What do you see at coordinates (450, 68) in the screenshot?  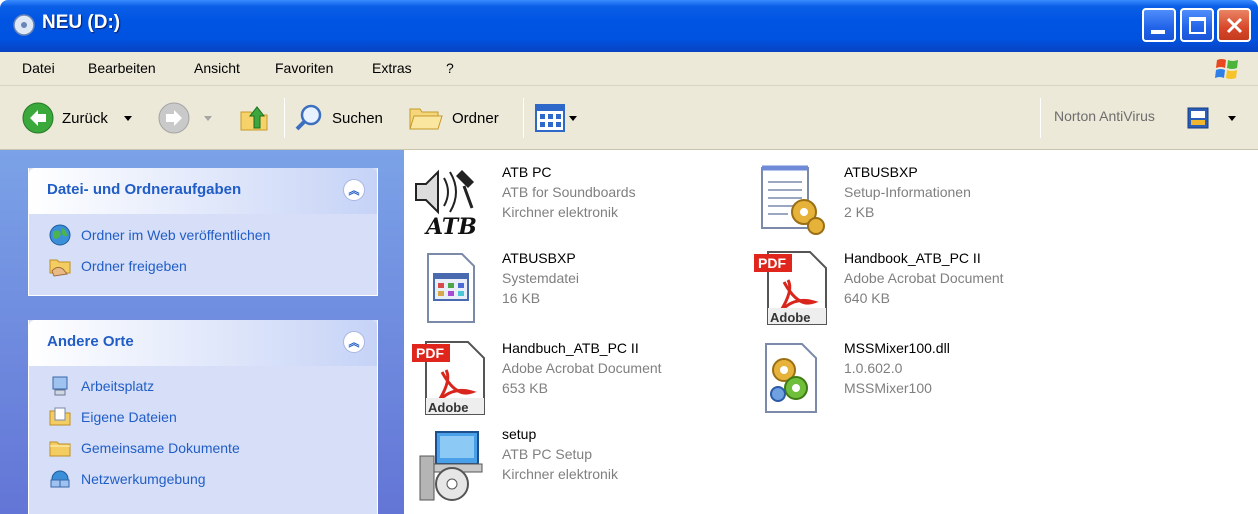 I see `menu-help: ?` at bounding box center [450, 68].